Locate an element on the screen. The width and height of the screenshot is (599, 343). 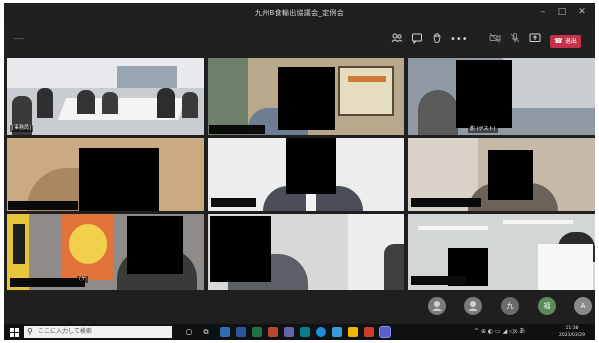
more-icon: ••• is located at coordinates (459, 40).